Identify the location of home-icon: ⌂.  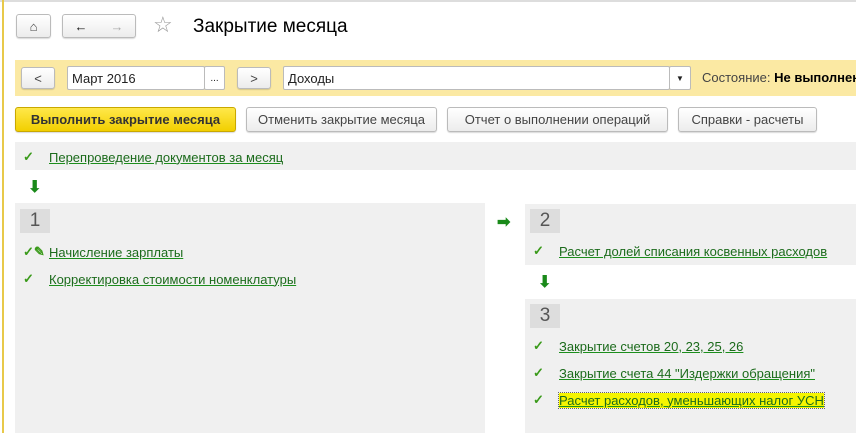
(33, 26).